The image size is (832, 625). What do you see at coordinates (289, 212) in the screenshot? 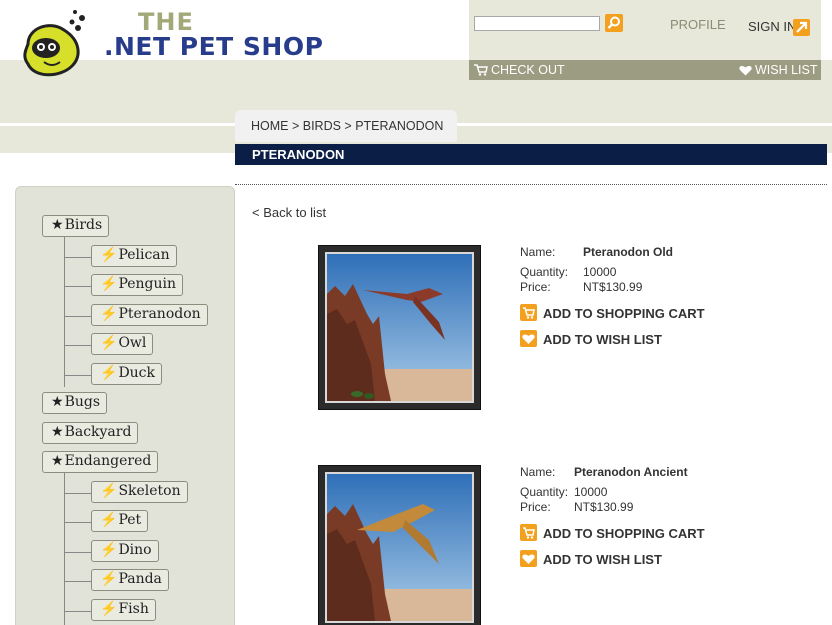
I see `back-to-list-link: < Back to list` at bounding box center [289, 212].